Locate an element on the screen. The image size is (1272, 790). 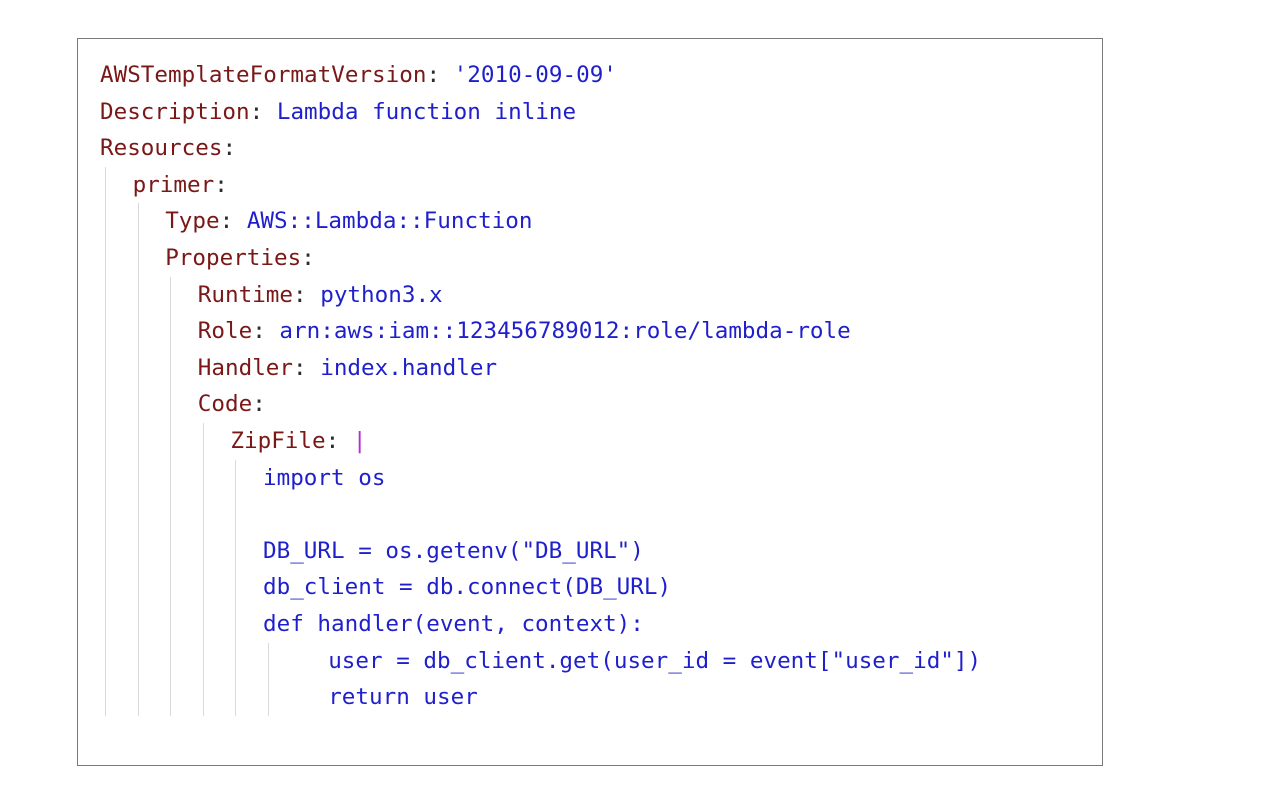
code-line-text: Properties: is located at coordinates (240, 258).